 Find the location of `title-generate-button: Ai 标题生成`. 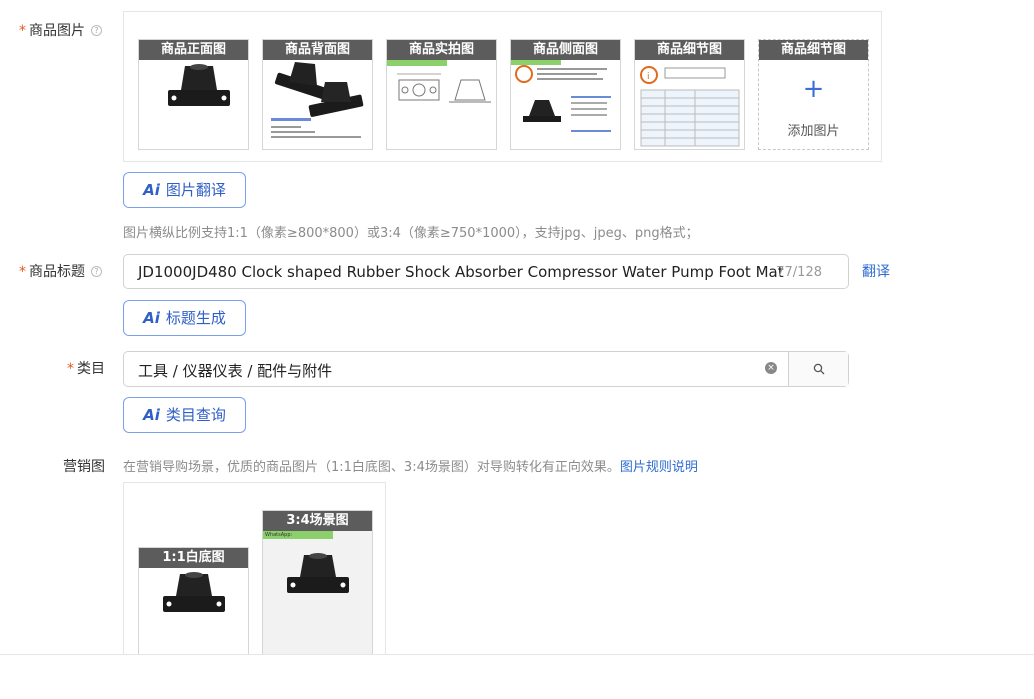

title-generate-button: Ai 标题生成 is located at coordinates (184, 318).